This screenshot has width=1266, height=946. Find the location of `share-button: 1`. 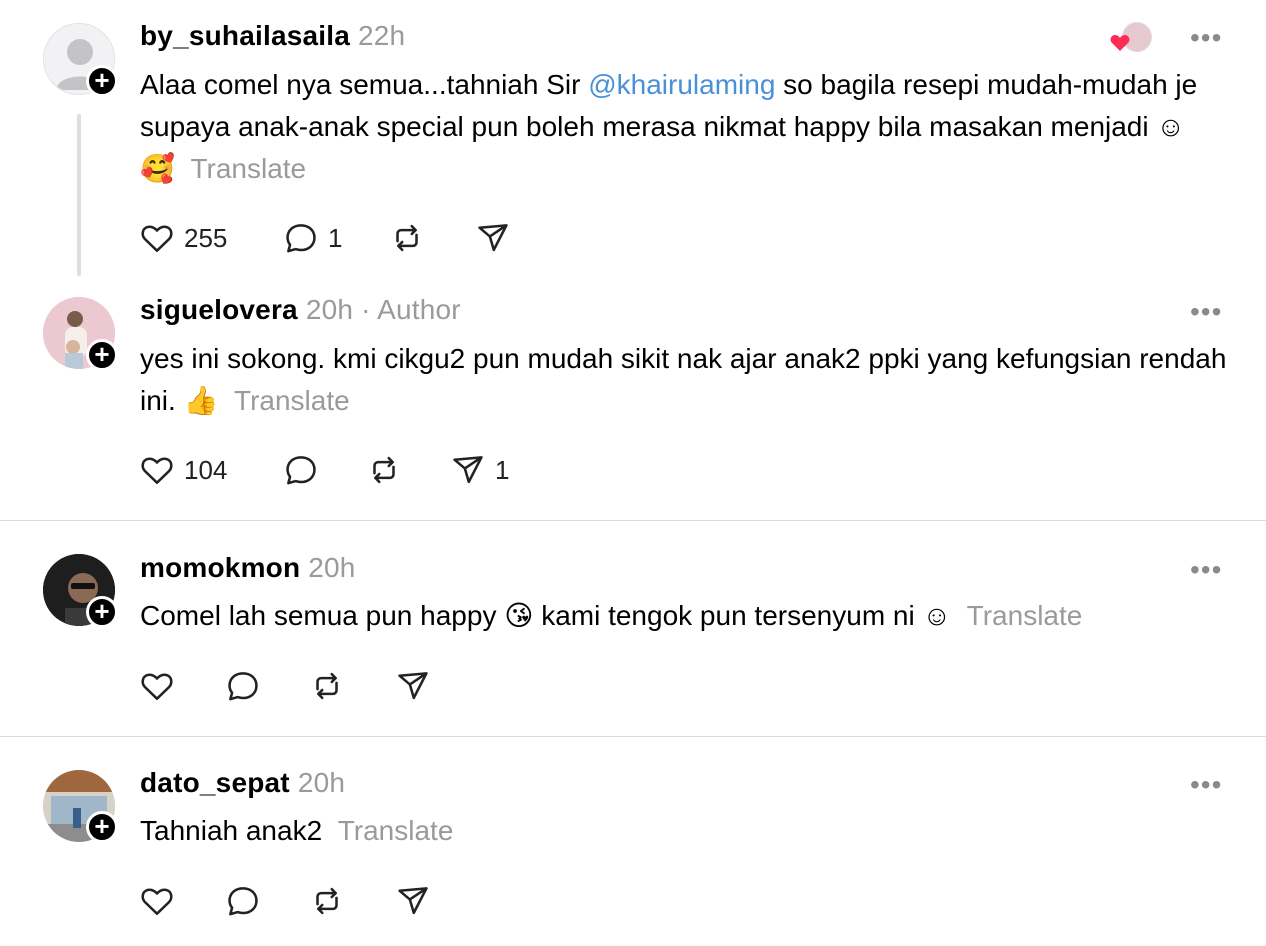

share-button: 1 is located at coordinates (479, 470).